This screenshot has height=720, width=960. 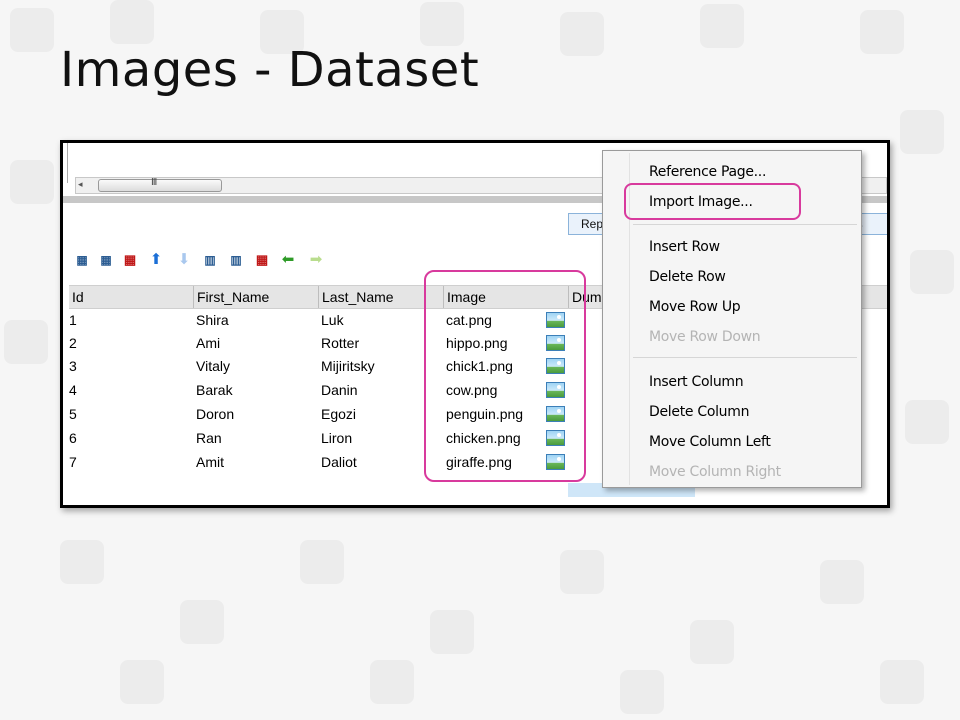 What do you see at coordinates (73, 366) in the screenshot?
I see `cell-id: 3` at bounding box center [73, 366].